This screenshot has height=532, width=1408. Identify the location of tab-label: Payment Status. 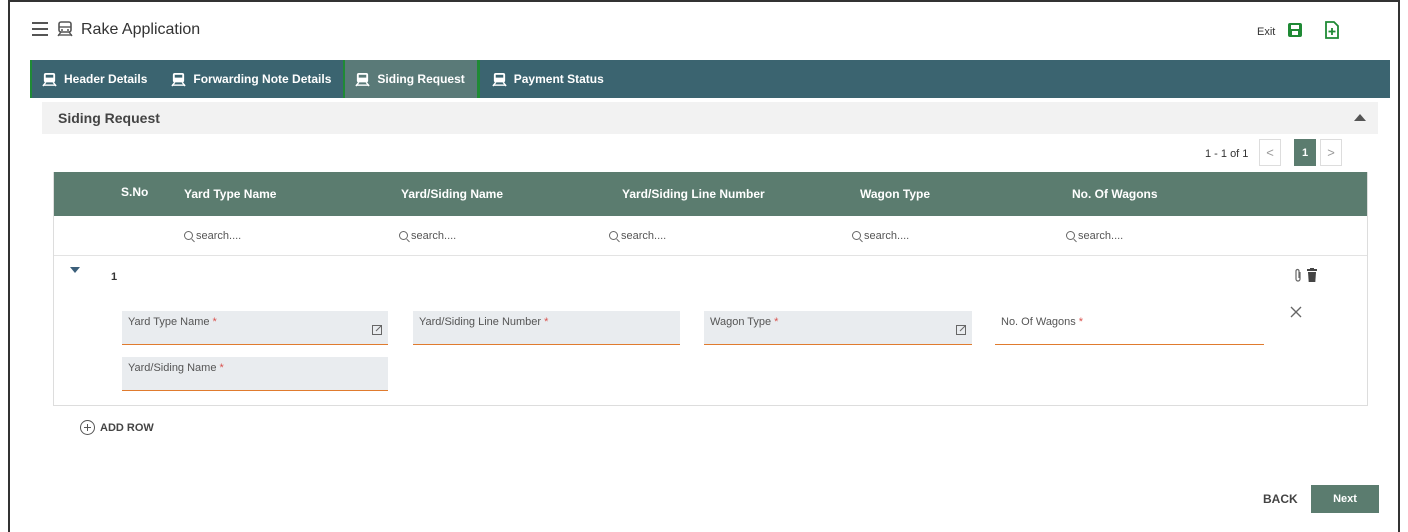
(558, 79).